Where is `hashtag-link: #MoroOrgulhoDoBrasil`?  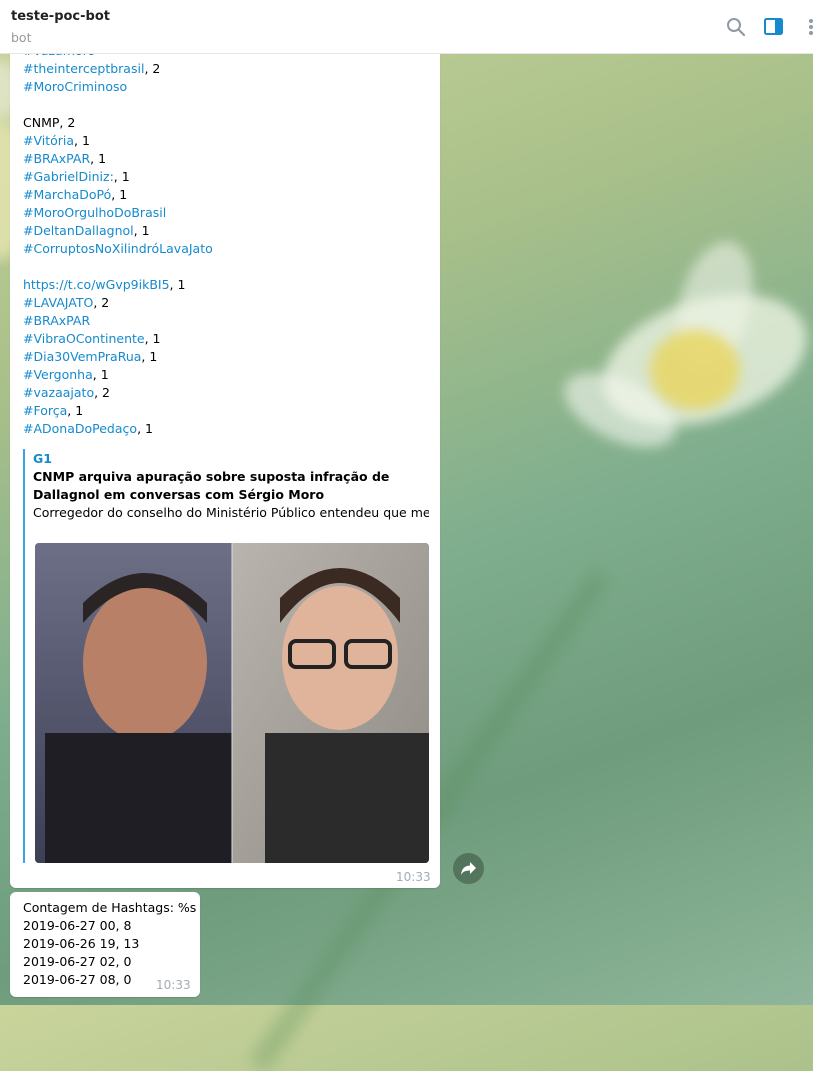
hashtag-link: #MoroOrgulhoDoBrasil is located at coordinates (94, 212).